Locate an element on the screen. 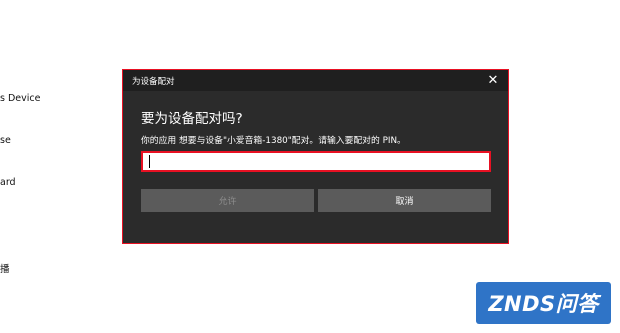  text-cursor is located at coordinates (149, 161).